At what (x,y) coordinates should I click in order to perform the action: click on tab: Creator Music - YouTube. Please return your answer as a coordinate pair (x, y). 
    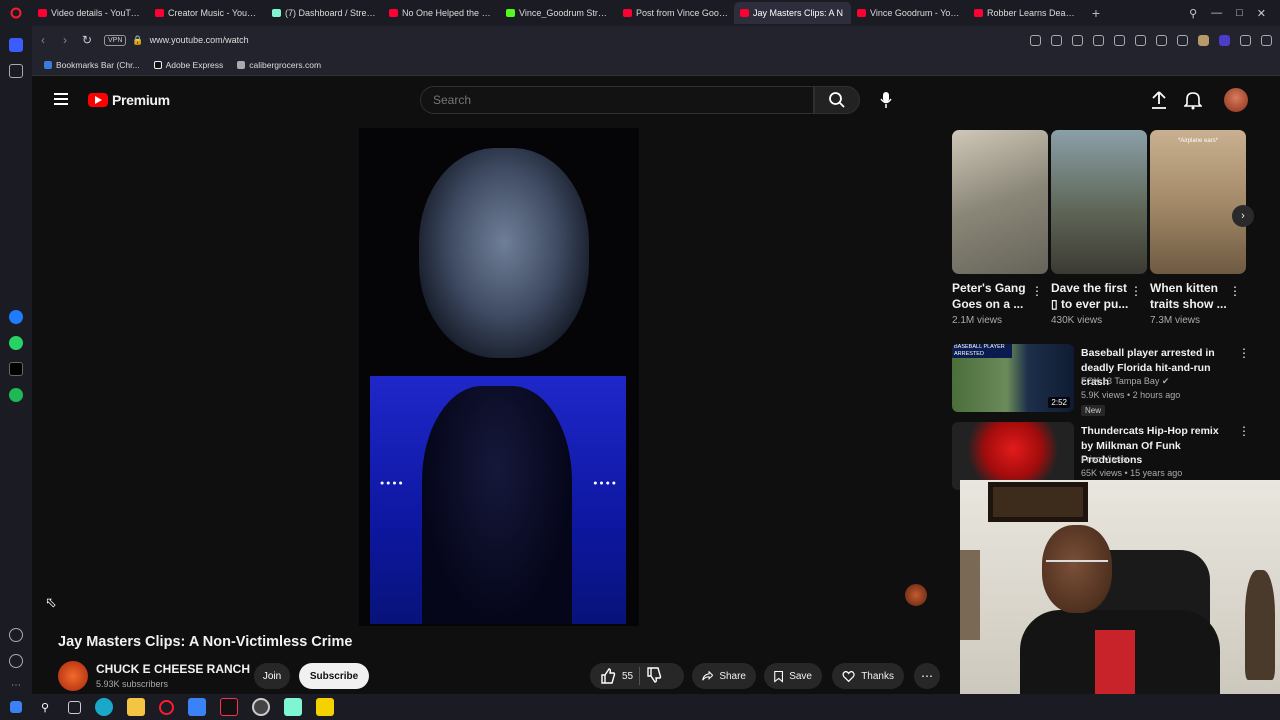
    Looking at the image, I should click on (207, 13).